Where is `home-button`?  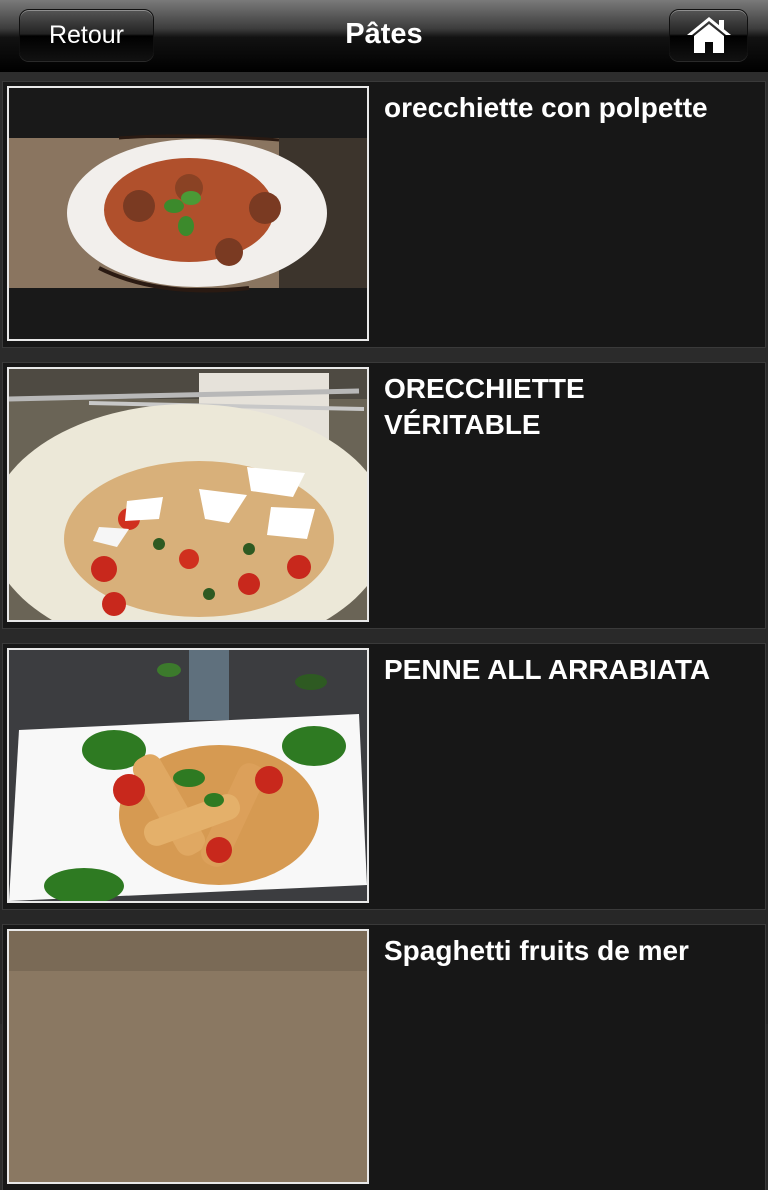 home-button is located at coordinates (708, 35).